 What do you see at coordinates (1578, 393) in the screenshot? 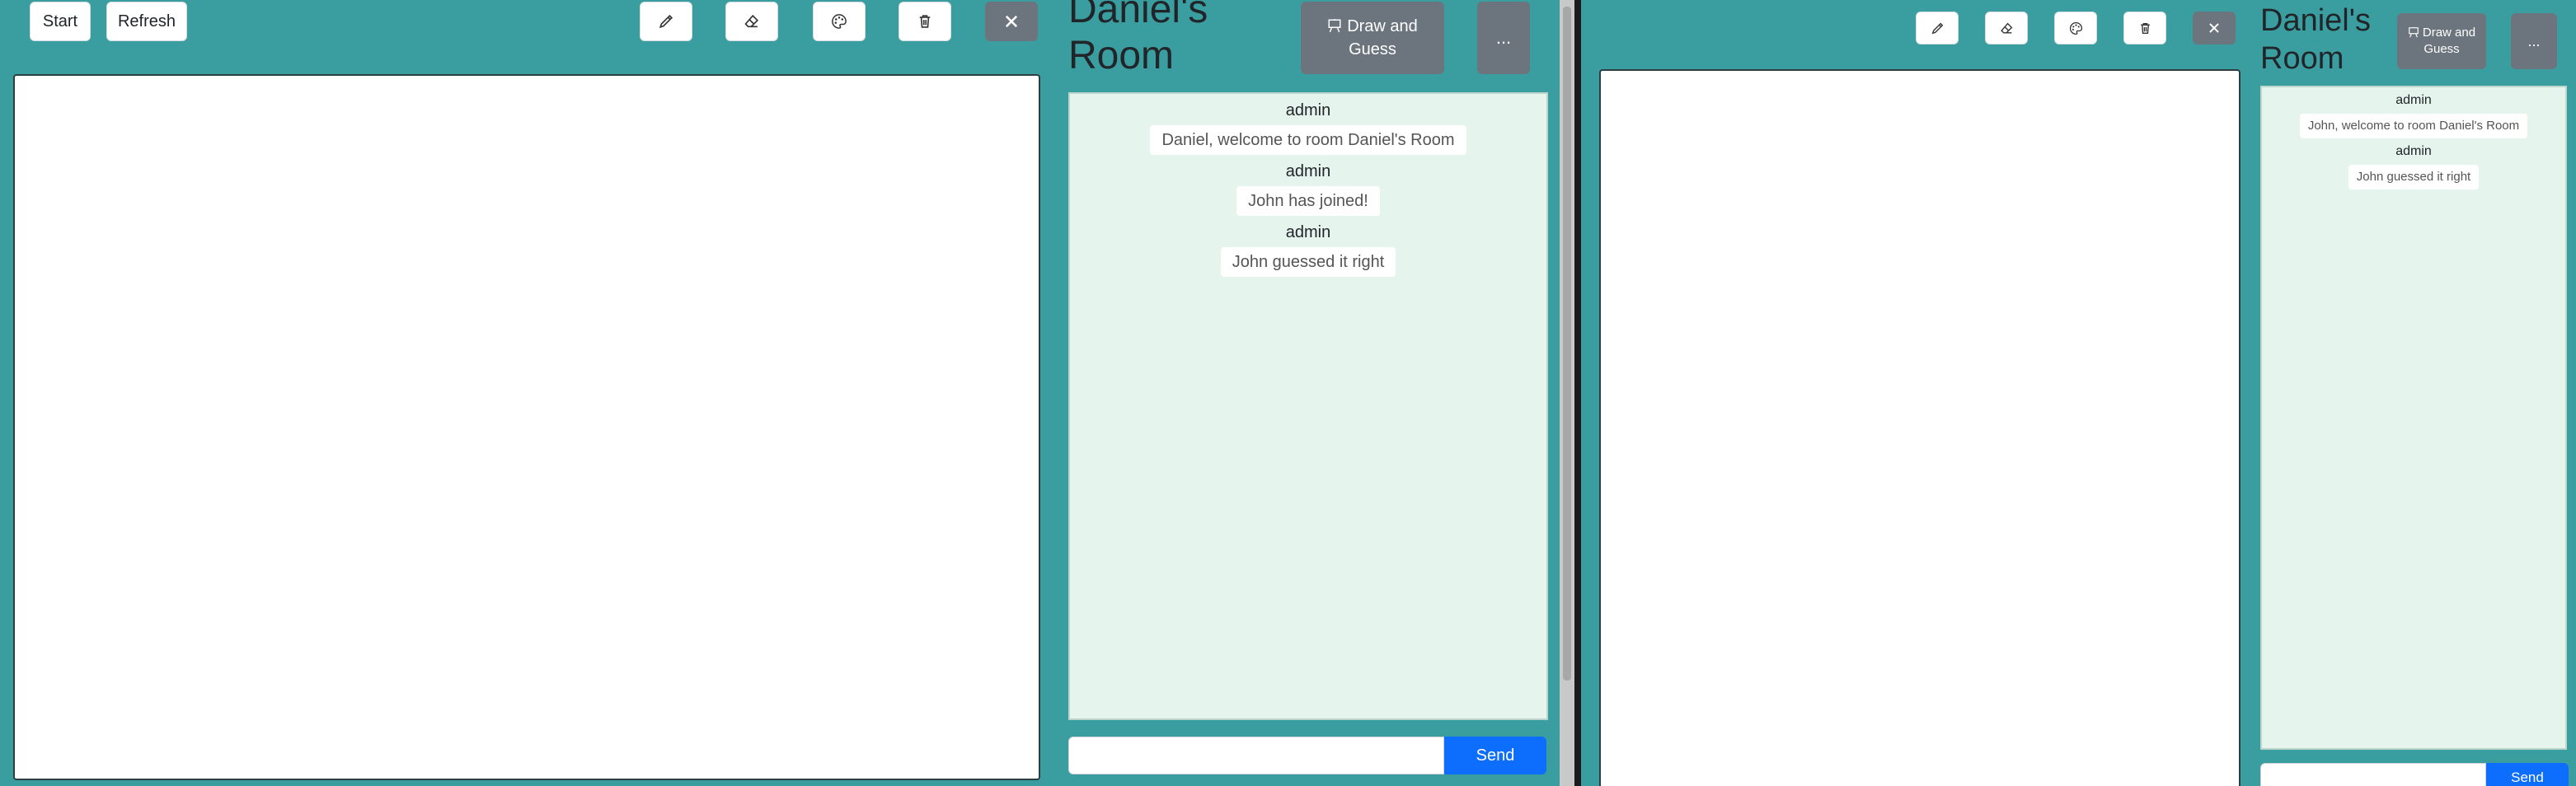
I see `window-divider` at bounding box center [1578, 393].